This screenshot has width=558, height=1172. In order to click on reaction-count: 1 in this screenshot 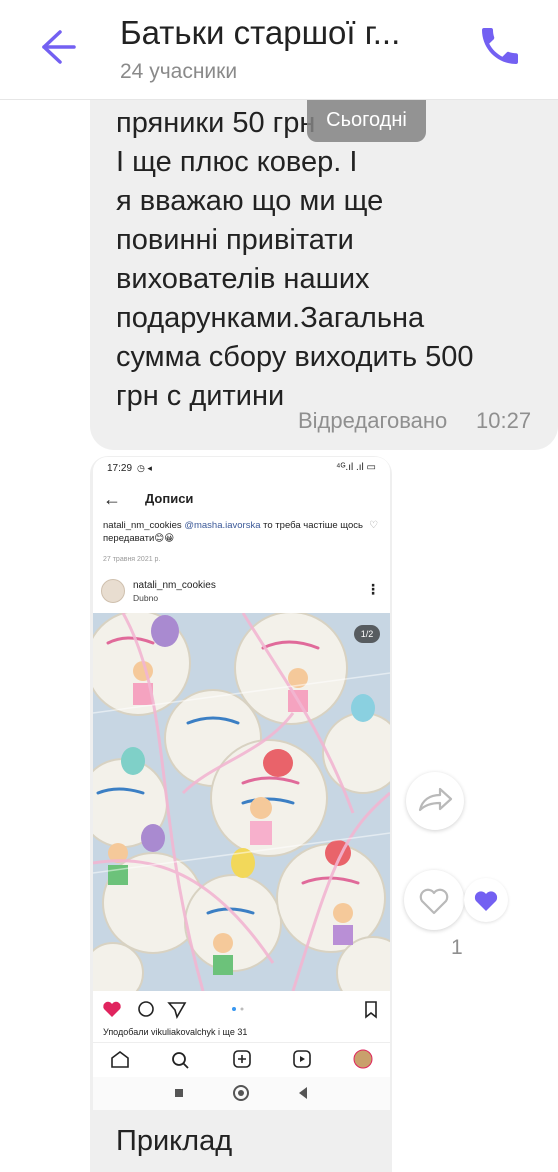, I will do `click(457, 947)`.